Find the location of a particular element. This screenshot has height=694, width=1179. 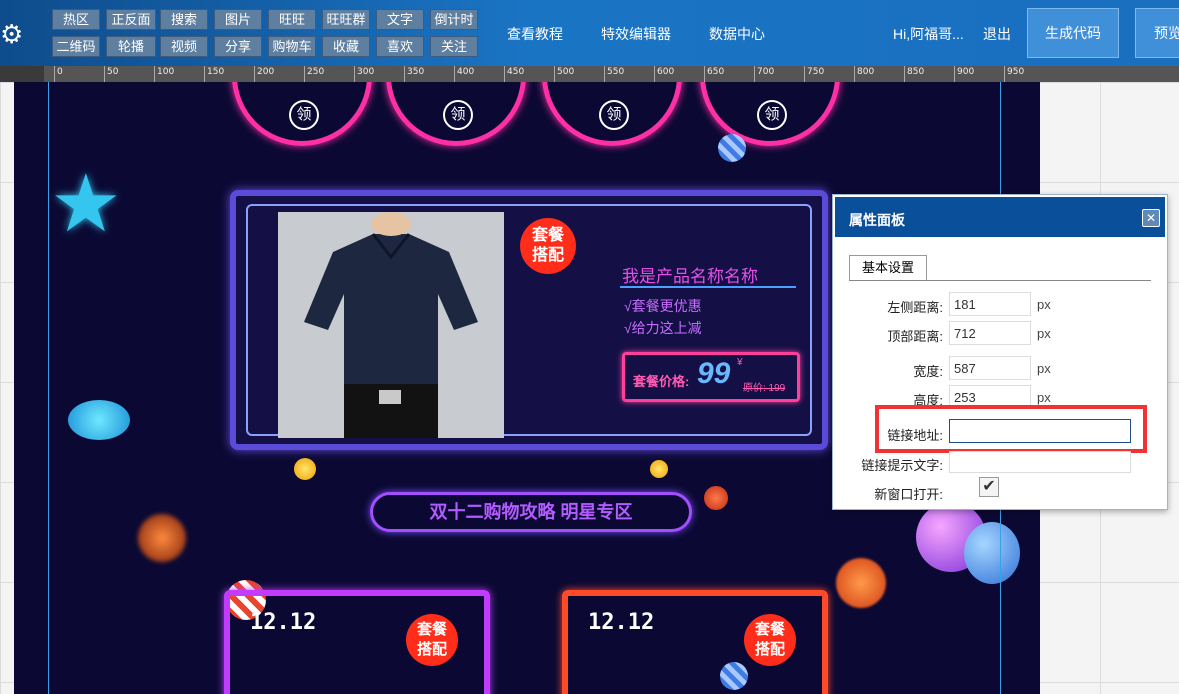

tool-image-button: 图片 is located at coordinates (238, 19).